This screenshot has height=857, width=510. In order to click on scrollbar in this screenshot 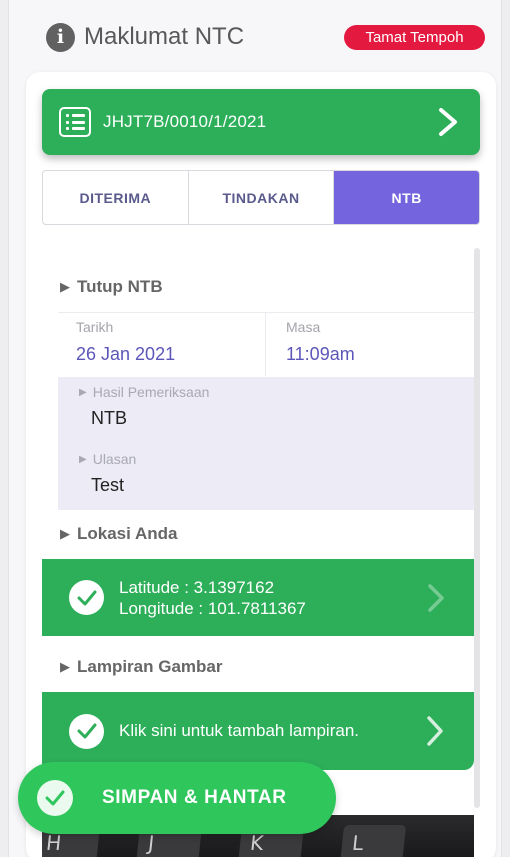, I will do `click(477, 528)`.